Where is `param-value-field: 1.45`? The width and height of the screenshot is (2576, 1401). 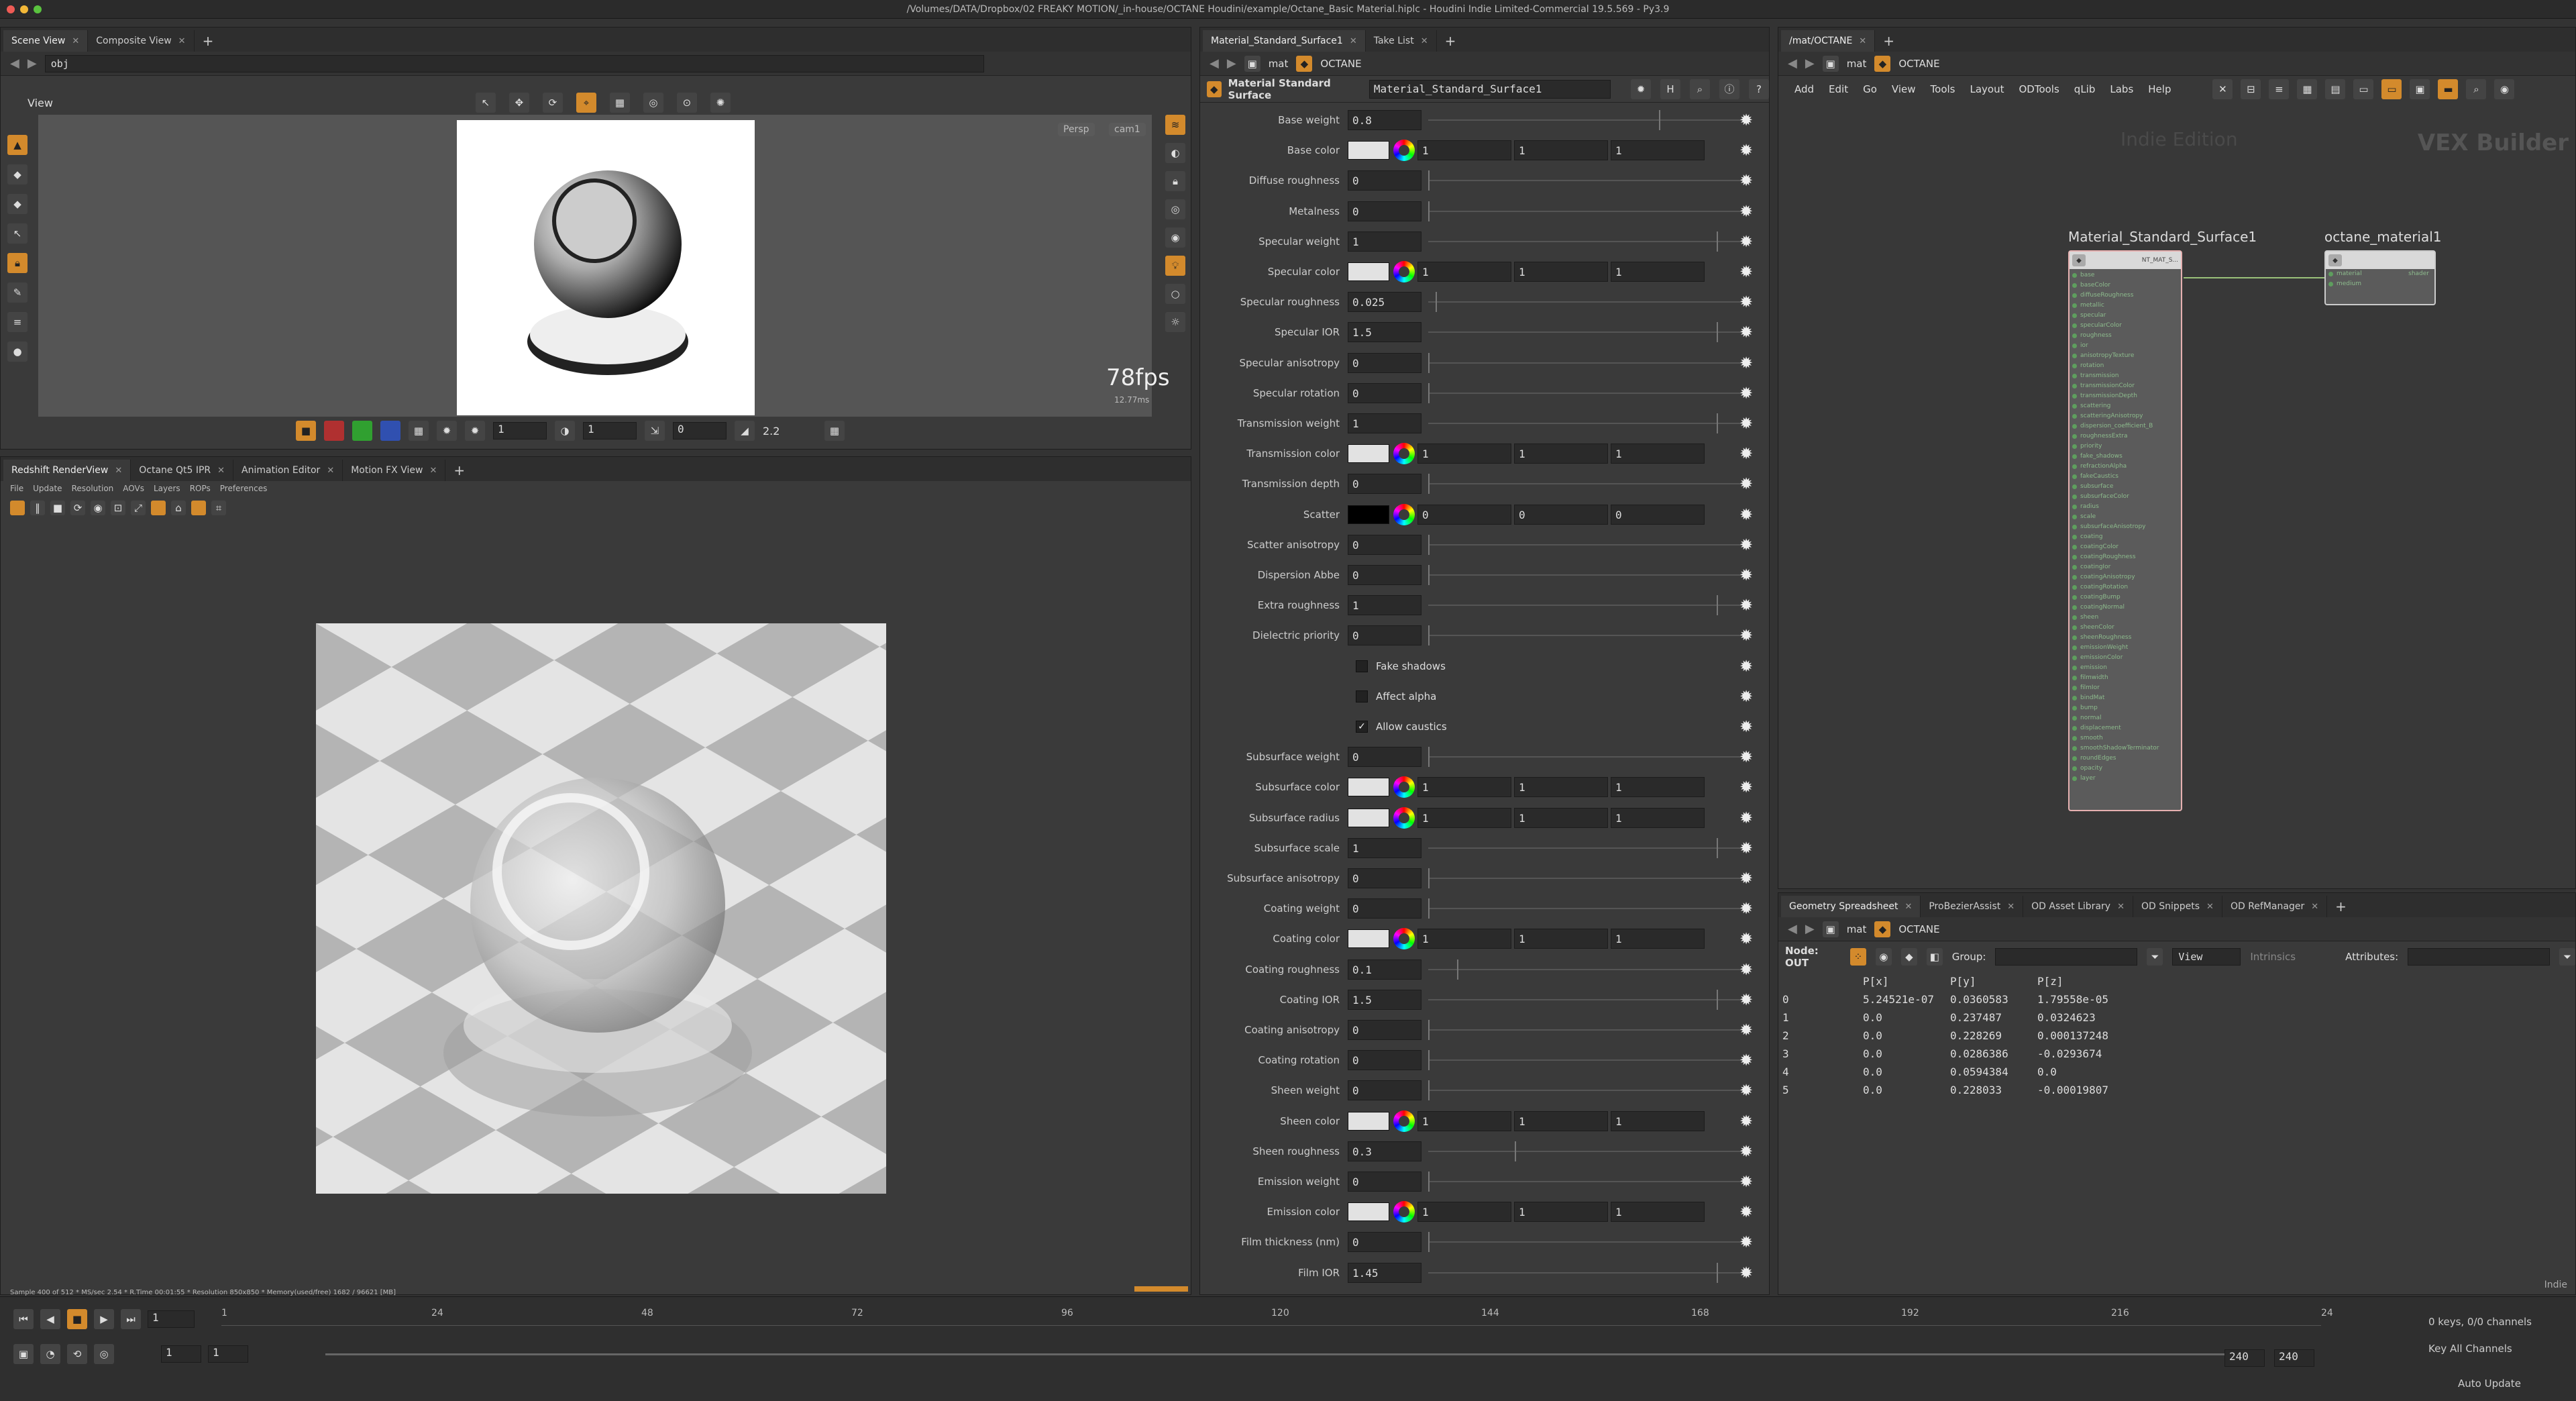
param-value-field: 1.45 is located at coordinates (1384, 1272).